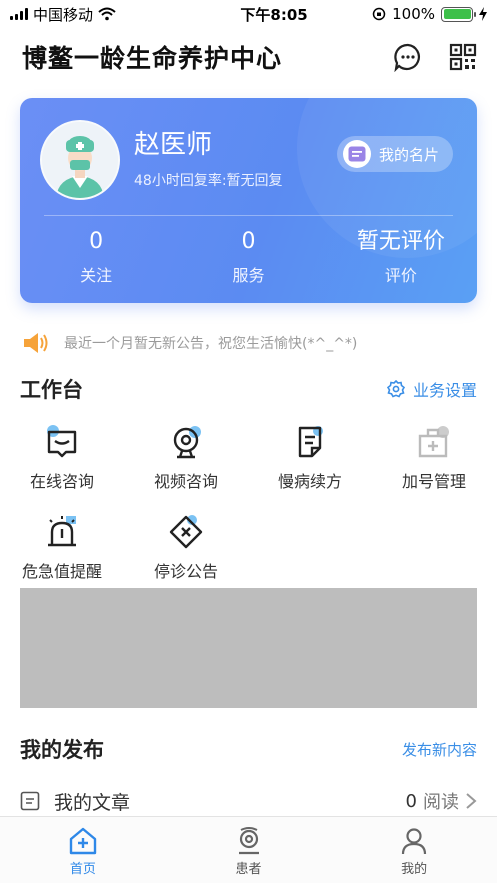 The image size is (497, 883). I want to click on speaker-icon, so click(36, 343).